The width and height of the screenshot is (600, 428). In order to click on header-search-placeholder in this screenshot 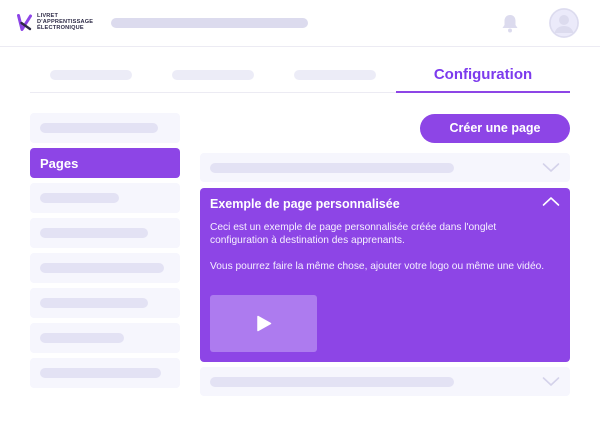, I will do `click(209, 23)`.